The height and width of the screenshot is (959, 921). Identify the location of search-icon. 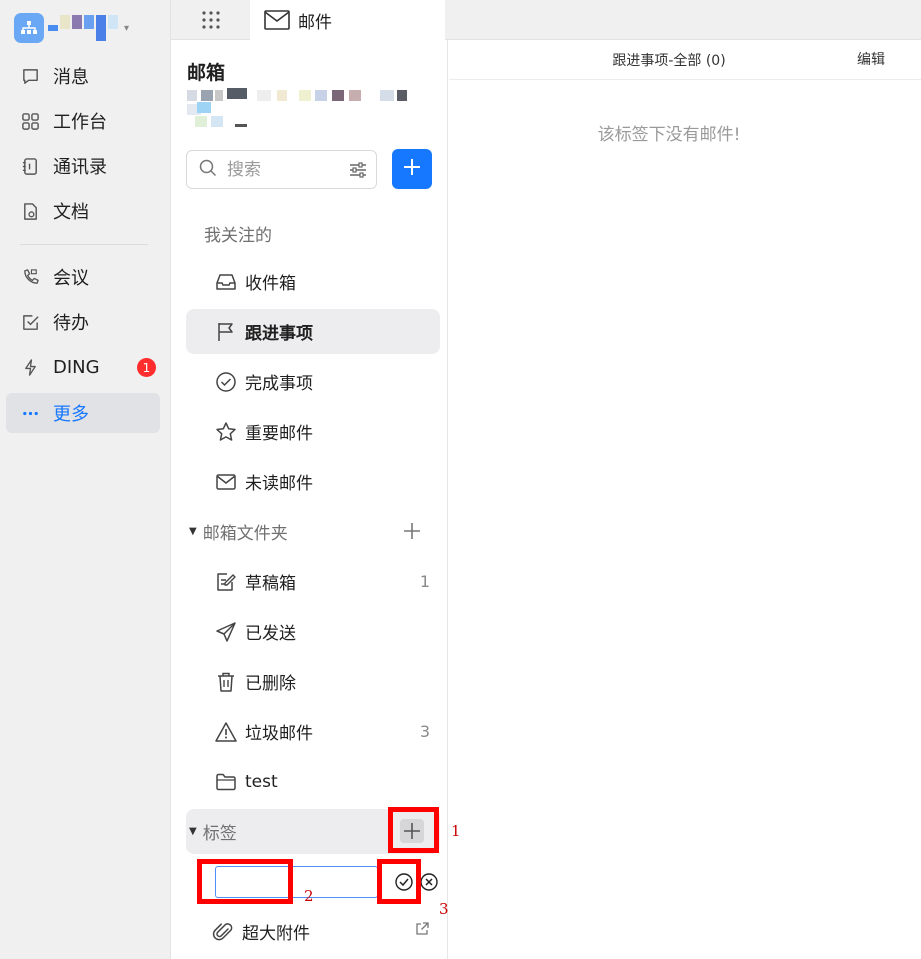
(208, 170).